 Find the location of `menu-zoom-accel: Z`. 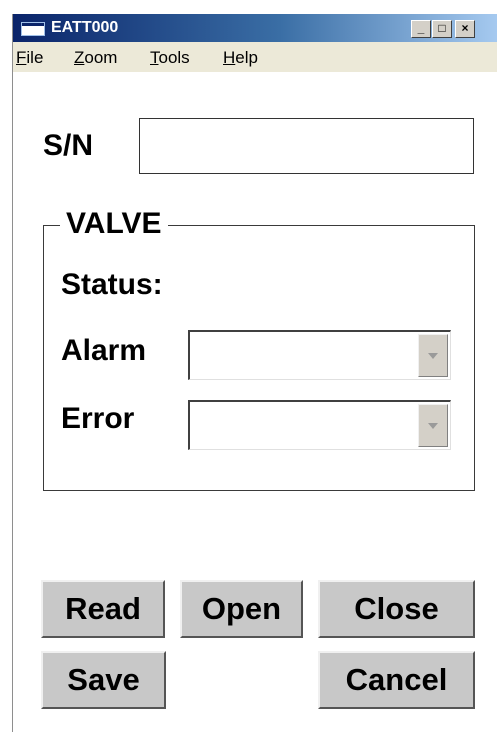

menu-zoom-accel: Z is located at coordinates (79, 57).